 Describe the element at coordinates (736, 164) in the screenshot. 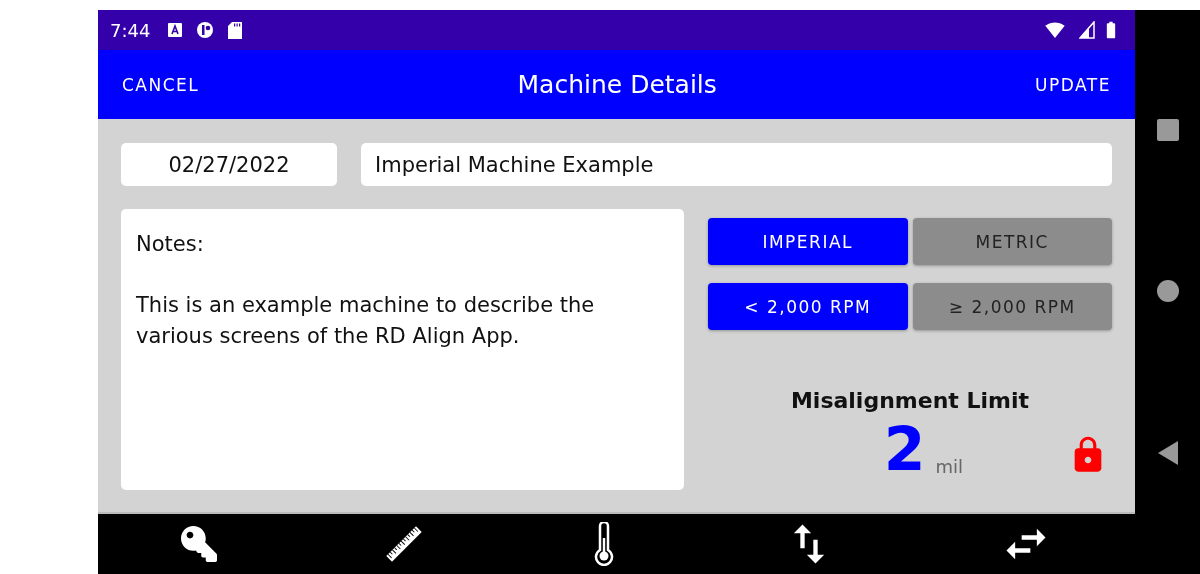

I see `machine-name-field: Imperial Machine Example` at that location.